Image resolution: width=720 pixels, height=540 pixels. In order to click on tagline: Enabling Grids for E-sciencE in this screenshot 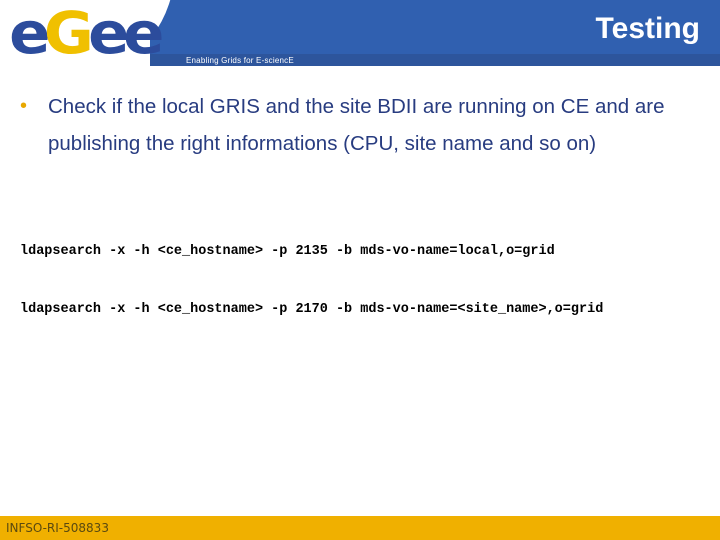, I will do `click(240, 60)`.